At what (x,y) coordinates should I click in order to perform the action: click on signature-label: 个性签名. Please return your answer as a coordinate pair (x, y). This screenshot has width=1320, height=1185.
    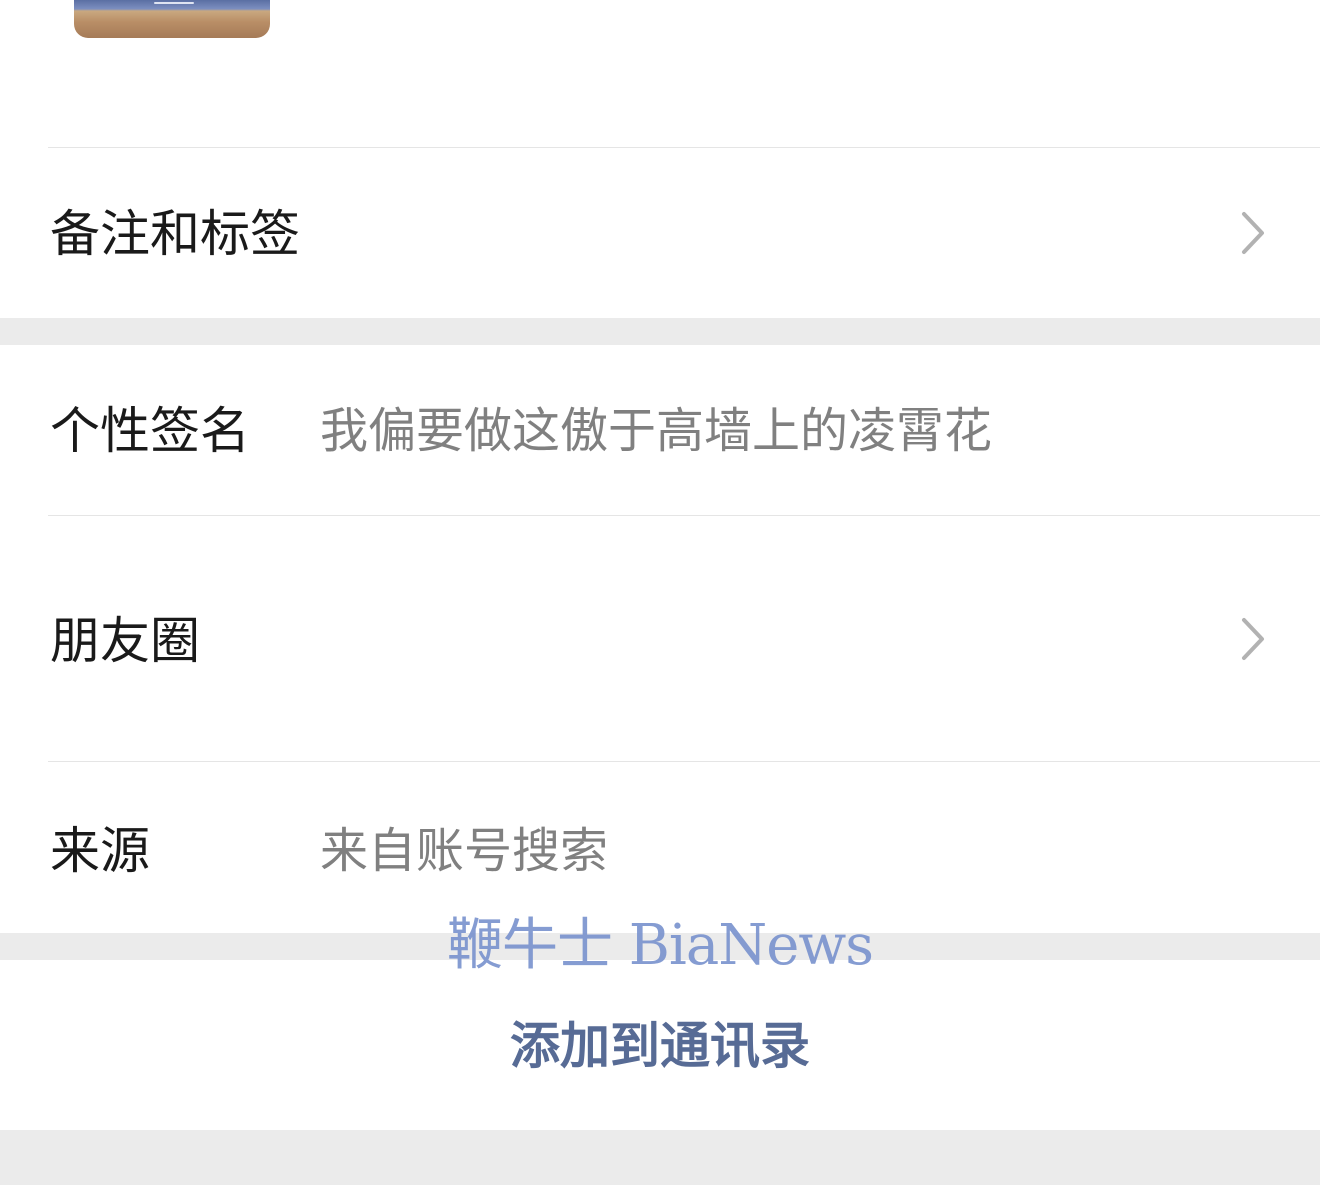
    Looking at the image, I should click on (150, 431).